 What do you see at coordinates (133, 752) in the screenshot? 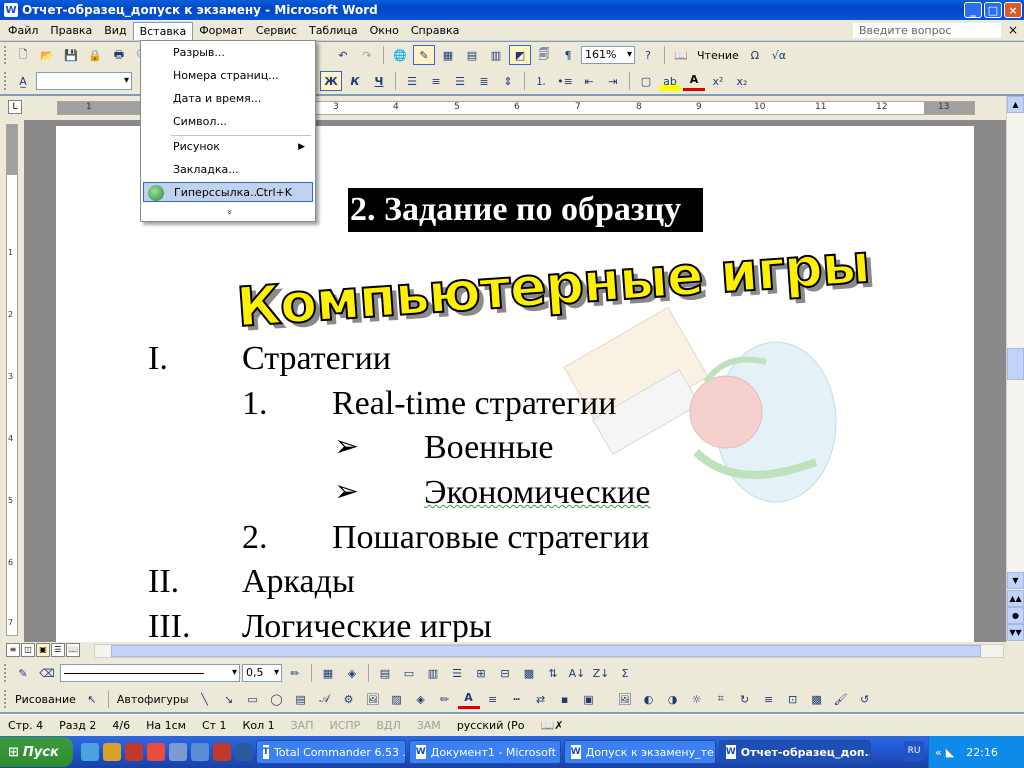
I see `quicklaunch-opera-icon` at bounding box center [133, 752].